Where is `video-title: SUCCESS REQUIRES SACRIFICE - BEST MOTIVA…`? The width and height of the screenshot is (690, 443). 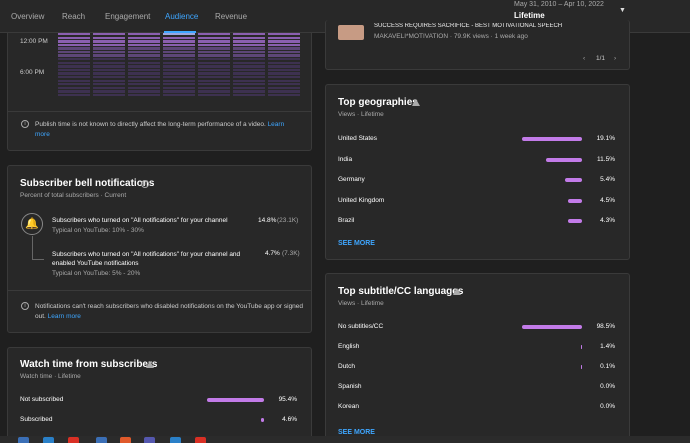
video-title: SUCCESS REQUIRES SACRIFICE - BEST MOTIVA… is located at coordinates (499, 26).